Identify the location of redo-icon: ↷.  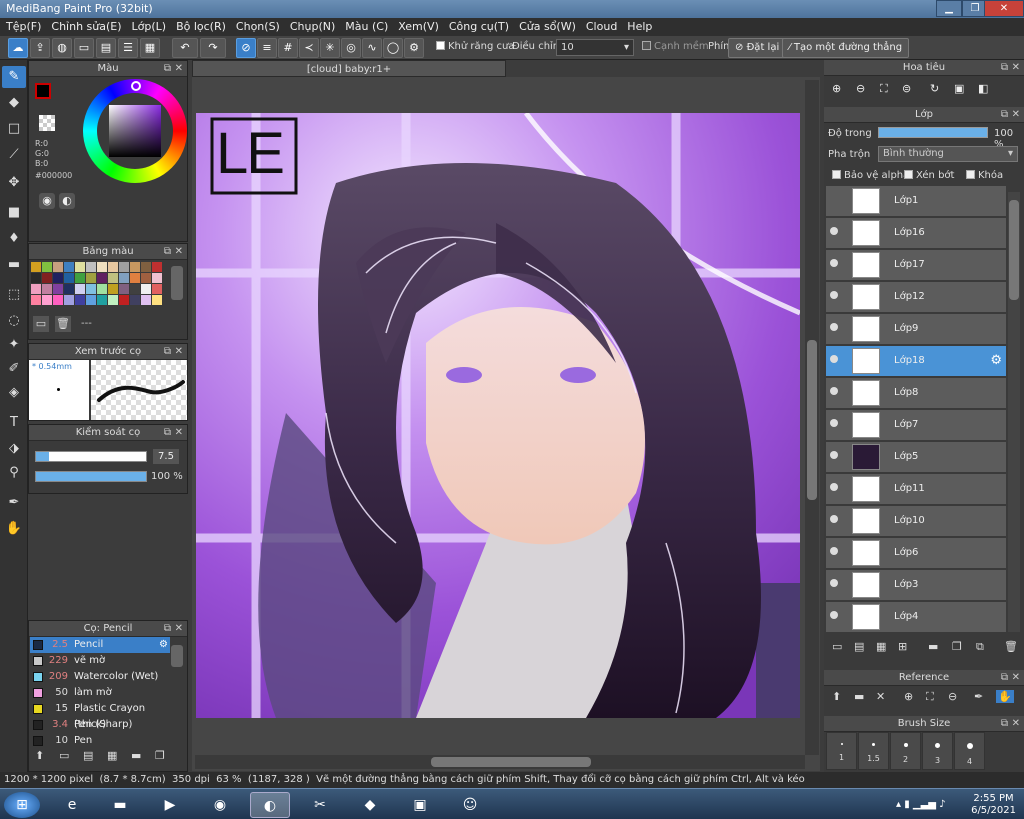
(213, 48).